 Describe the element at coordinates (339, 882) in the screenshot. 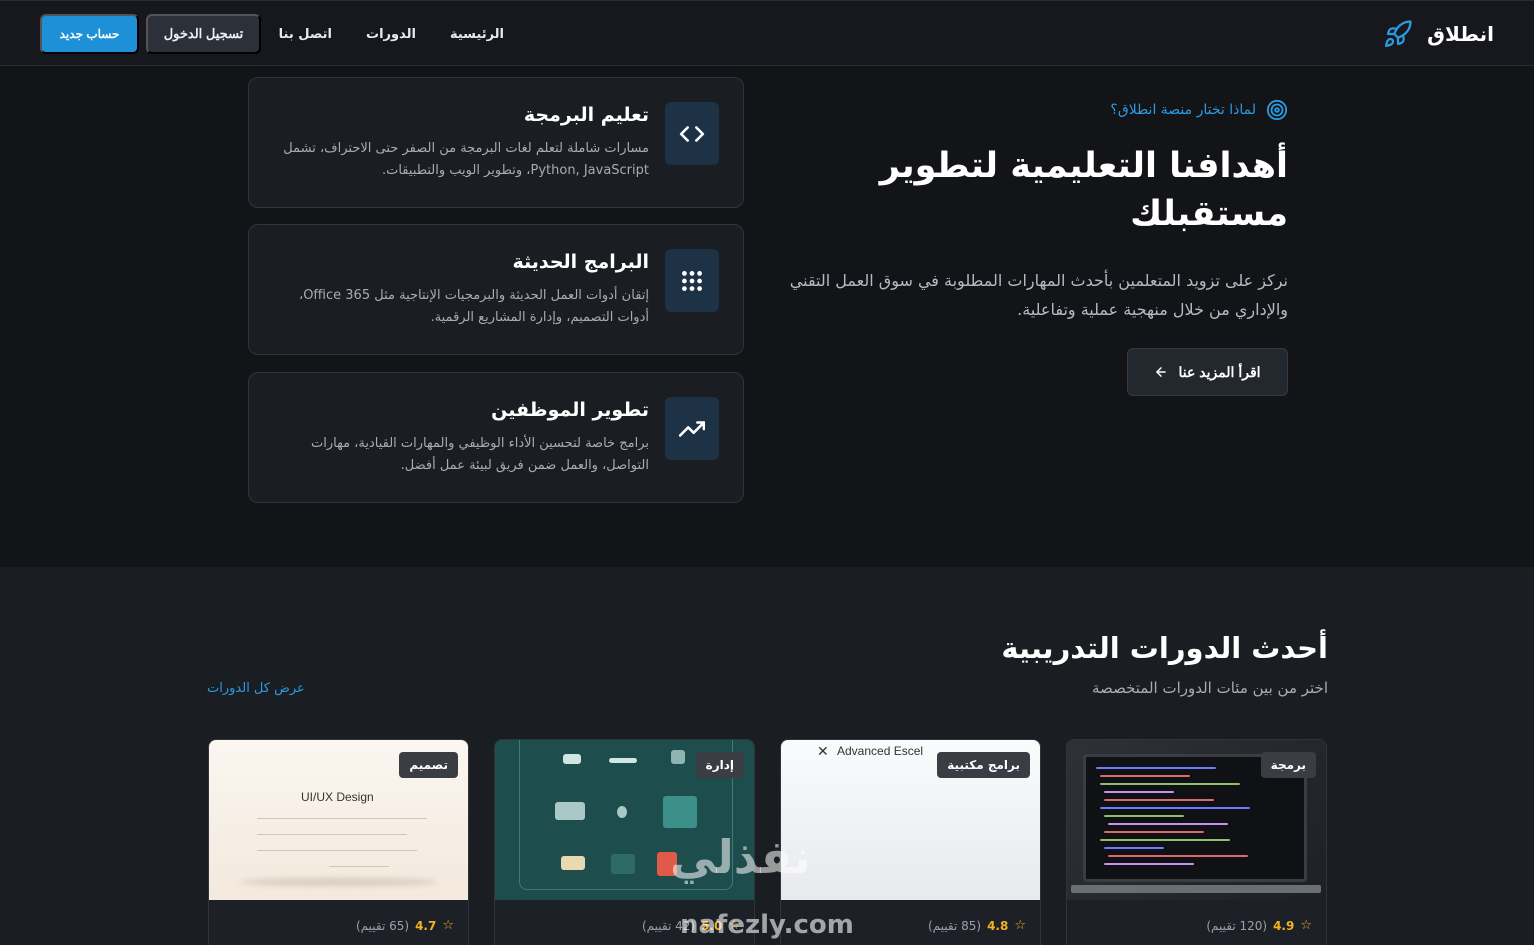

I see `decorative-shadow` at that location.